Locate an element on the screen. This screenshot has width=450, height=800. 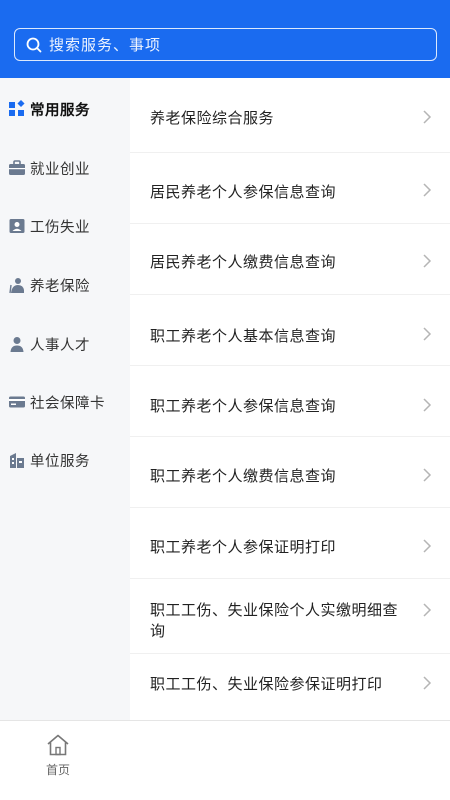
sidebar-item-label: 常用服务 is located at coordinates (60, 110).